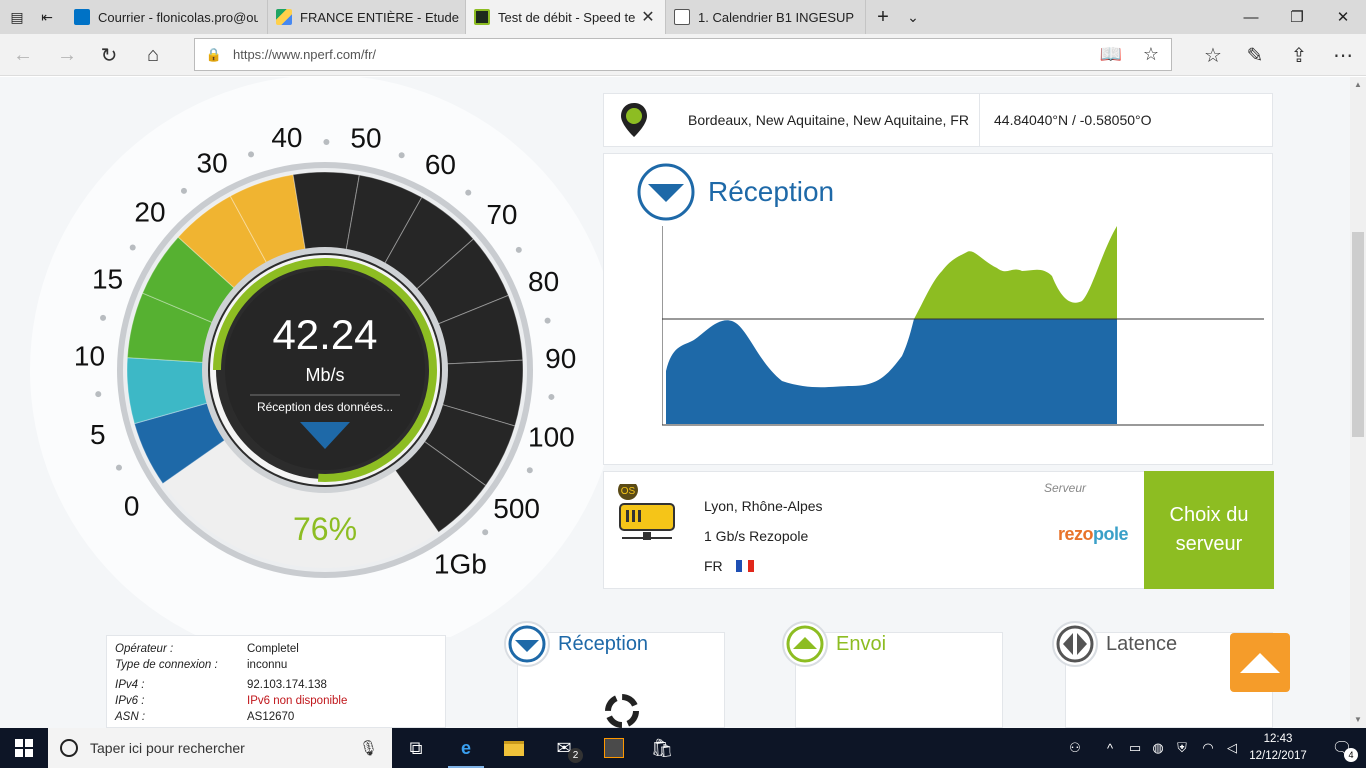 The width and height of the screenshot is (1366, 768). Describe the element at coordinates (1209, 515) in the screenshot. I see `choose-line-1: Choix du` at that location.